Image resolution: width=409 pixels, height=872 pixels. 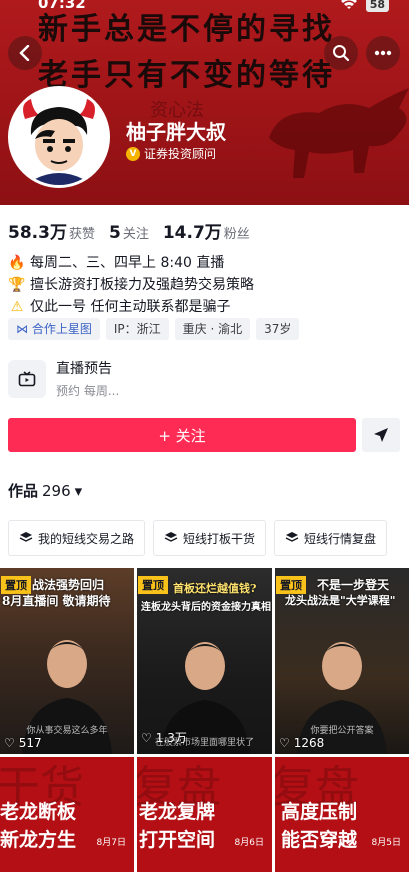 What do you see at coordinates (38, 812) in the screenshot?
I see `cover-title: 老龙断板` at bounding box center [38, 812].